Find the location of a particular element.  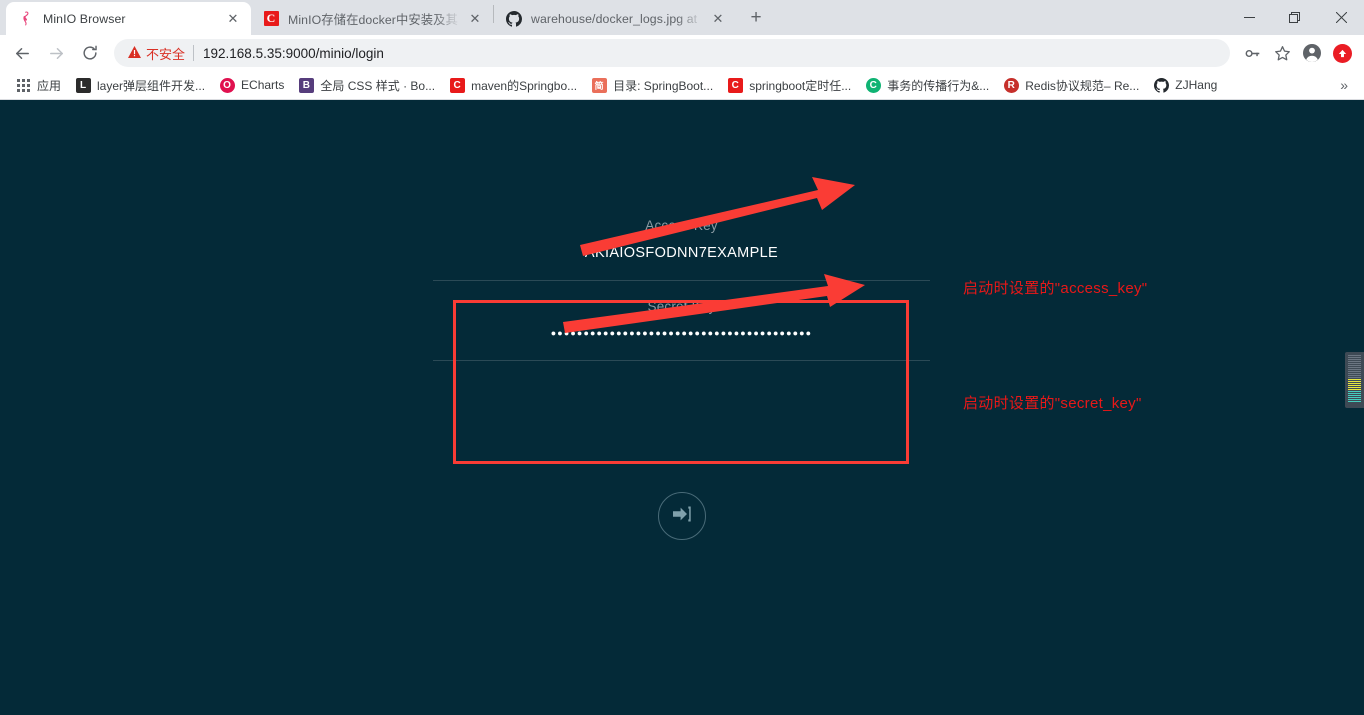

minimize-button is located at coordinates (1249, 17).